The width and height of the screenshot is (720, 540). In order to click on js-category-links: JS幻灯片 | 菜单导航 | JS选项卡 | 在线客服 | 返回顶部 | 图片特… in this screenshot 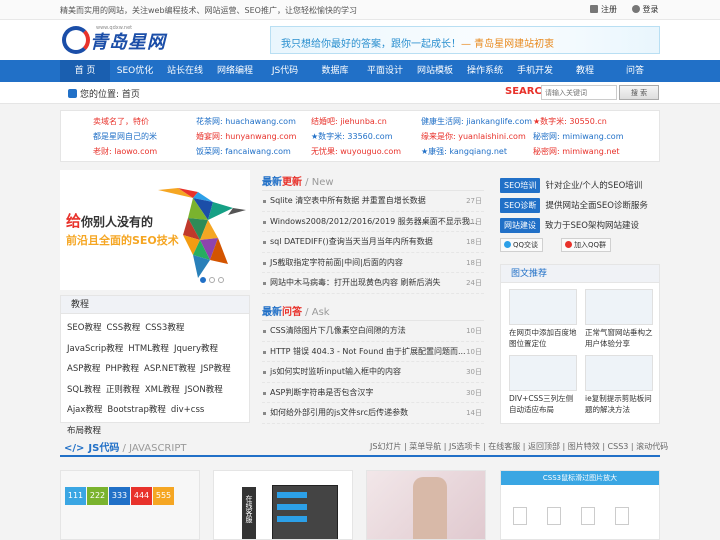, I will do `click(519, 446)`.